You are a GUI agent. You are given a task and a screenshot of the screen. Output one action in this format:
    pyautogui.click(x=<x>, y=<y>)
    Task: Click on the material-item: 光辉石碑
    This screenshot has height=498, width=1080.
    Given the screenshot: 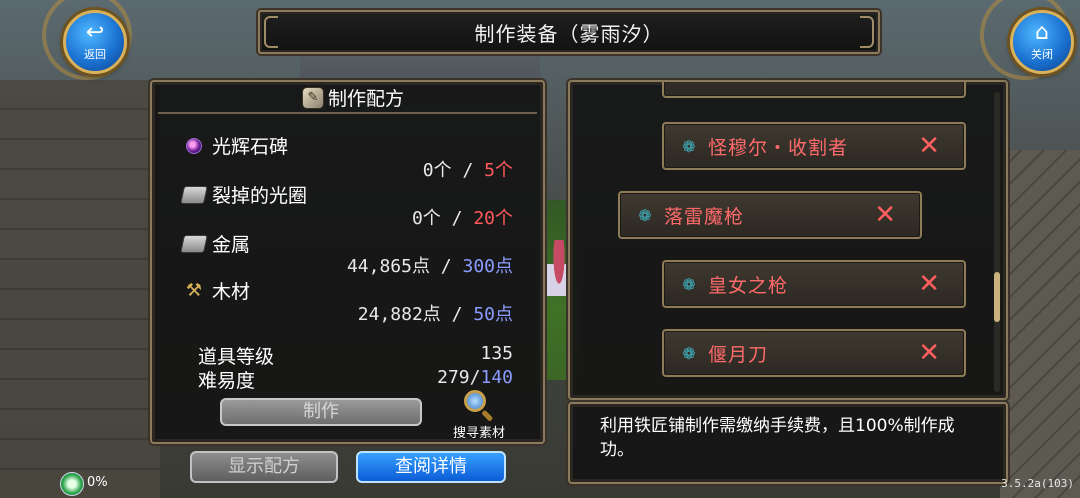 What is the action you would take?
    pyautogui.click(x=235, y=145)
    